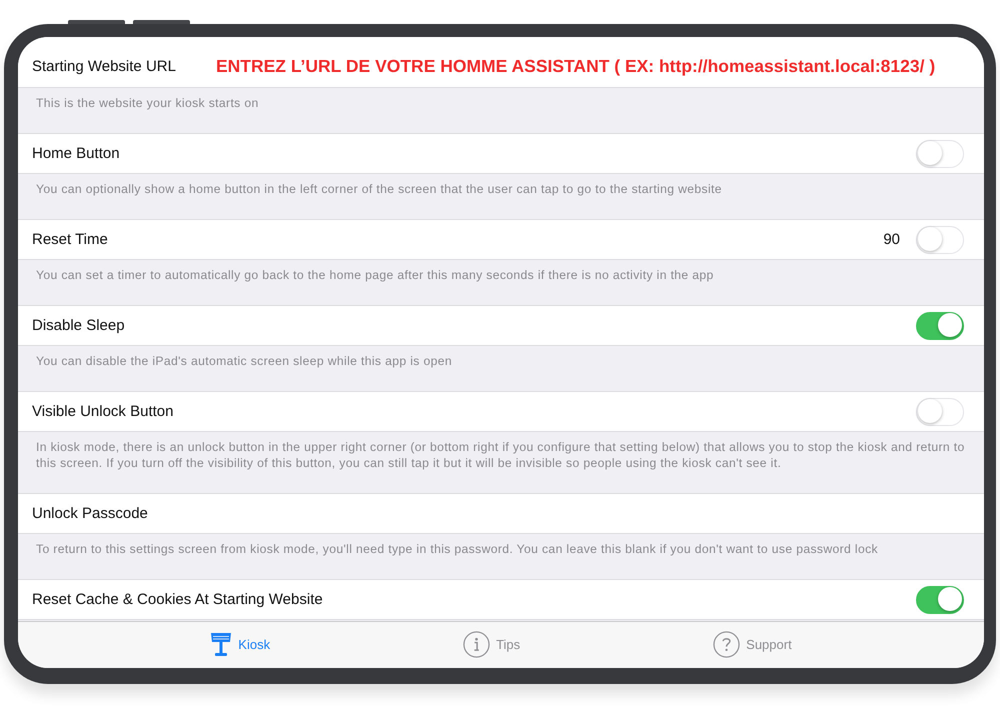  I want to click on annotation-text: ENTREZ L’URL DE VOTRE HOMME ASSISTANT ( EX: http://homeassistant.local:8123/ ), so click(576, 66).